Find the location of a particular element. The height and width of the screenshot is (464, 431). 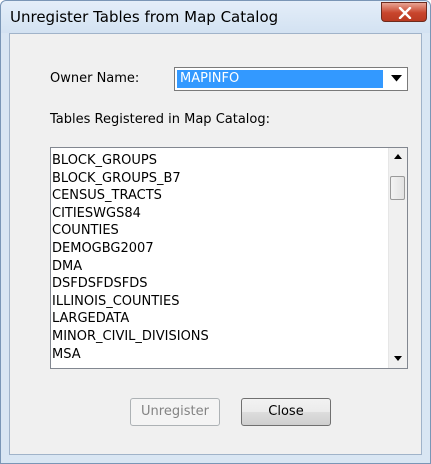

scroll-down-button is located at coordinates (398, 359).